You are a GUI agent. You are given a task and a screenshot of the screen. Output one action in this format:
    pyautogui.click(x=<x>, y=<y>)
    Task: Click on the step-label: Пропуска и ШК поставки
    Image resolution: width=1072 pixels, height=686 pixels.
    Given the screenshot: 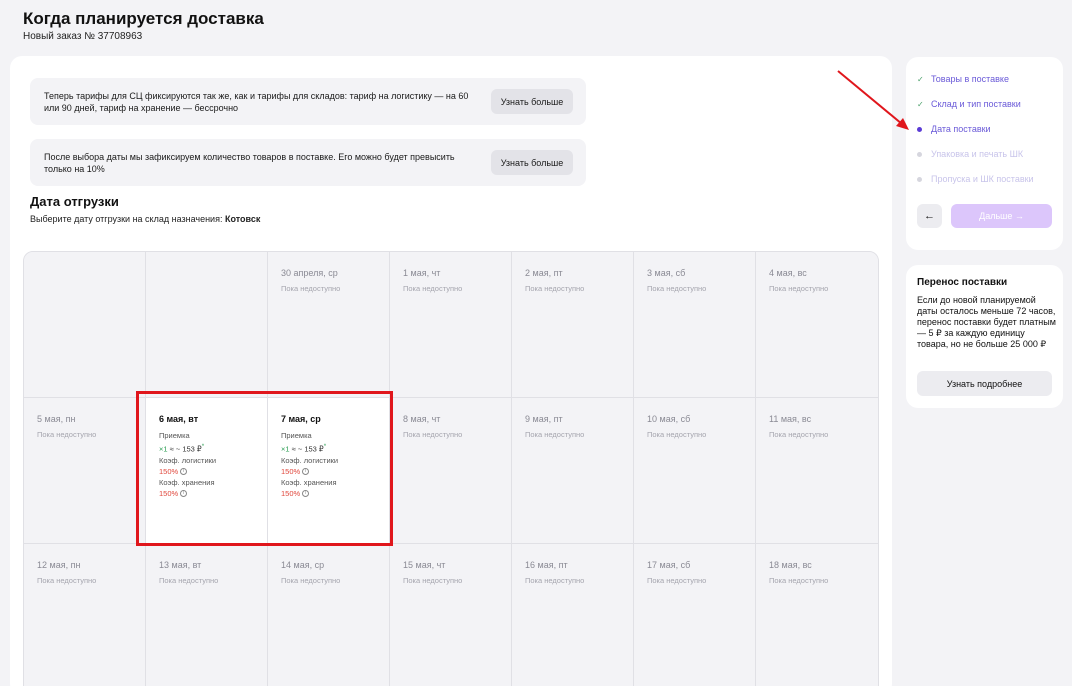 What is the action you would take?
    pyautogui.click(x=982, y=179)
    